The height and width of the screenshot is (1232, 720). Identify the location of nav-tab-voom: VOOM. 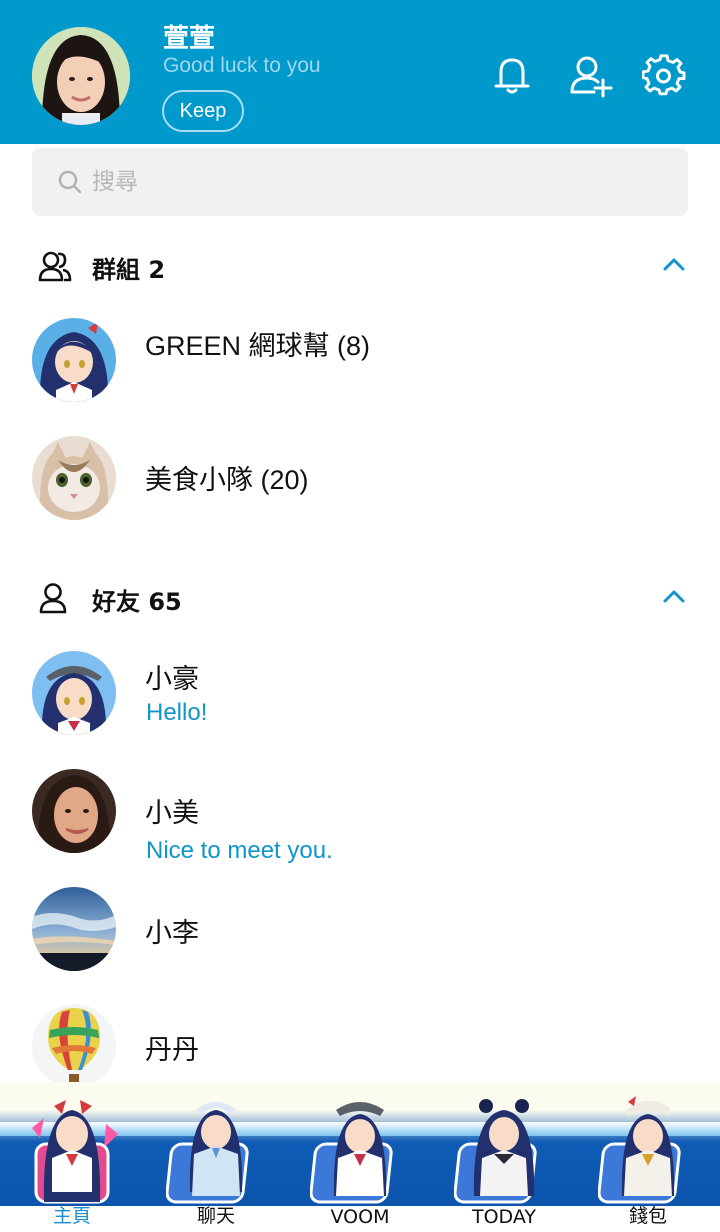
(360, 1157).